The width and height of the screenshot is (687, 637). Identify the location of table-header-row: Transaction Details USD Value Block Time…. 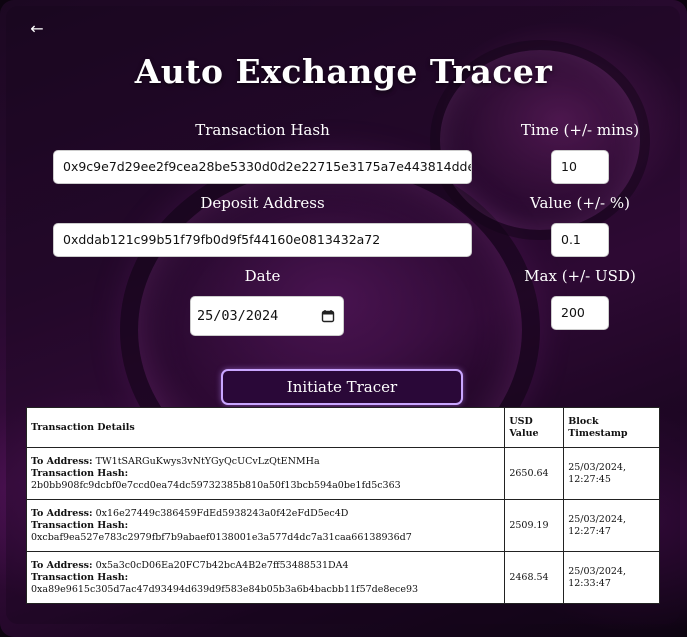
(342, 427).